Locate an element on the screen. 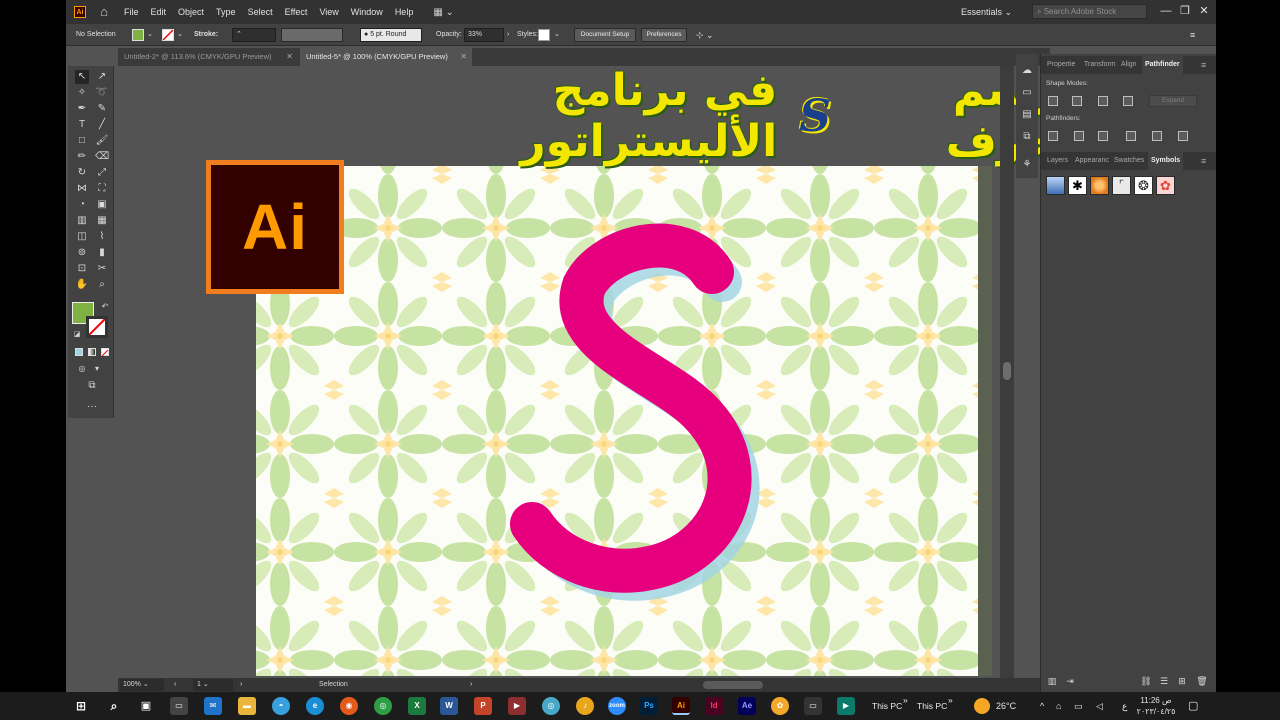 The height and width of the screenshot is (720, 1280). minus-front-icon is located at coordinates (1077, 101).